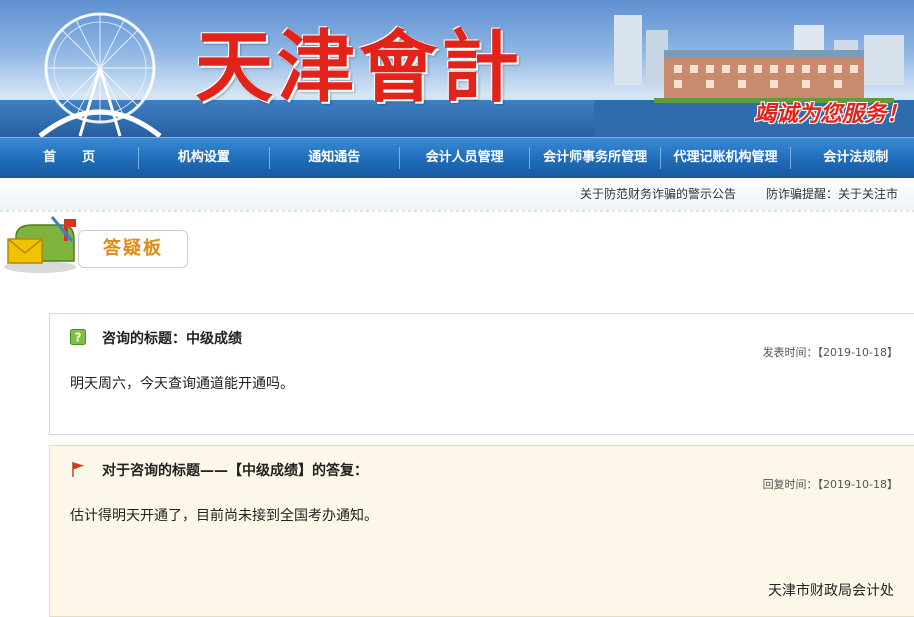 This screenshot has height=617, width=914. Describe the element at coordinates (830, 352) in the screenshot. I see `question-time: 发表时间：【2019-10-18】` at that location.